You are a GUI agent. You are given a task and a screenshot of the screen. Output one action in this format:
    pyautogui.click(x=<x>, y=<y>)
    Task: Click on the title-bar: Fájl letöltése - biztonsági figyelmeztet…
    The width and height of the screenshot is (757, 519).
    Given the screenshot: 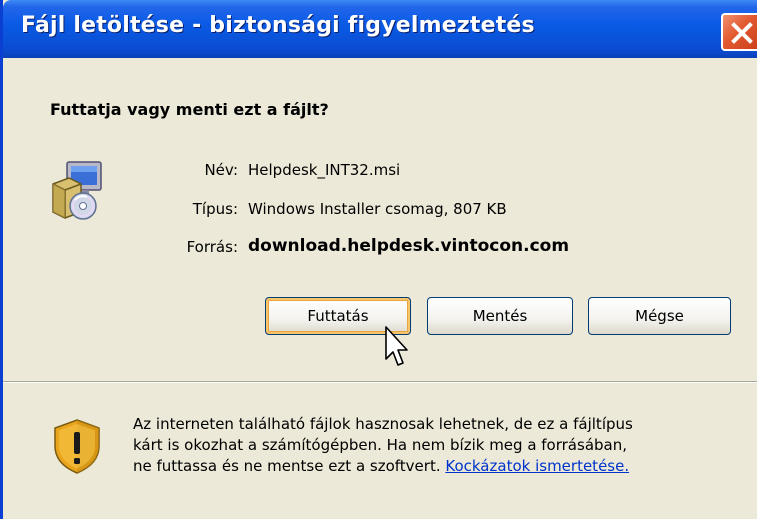 What is the action you would take?
    pyautogui.click(x=380, y=29)
    